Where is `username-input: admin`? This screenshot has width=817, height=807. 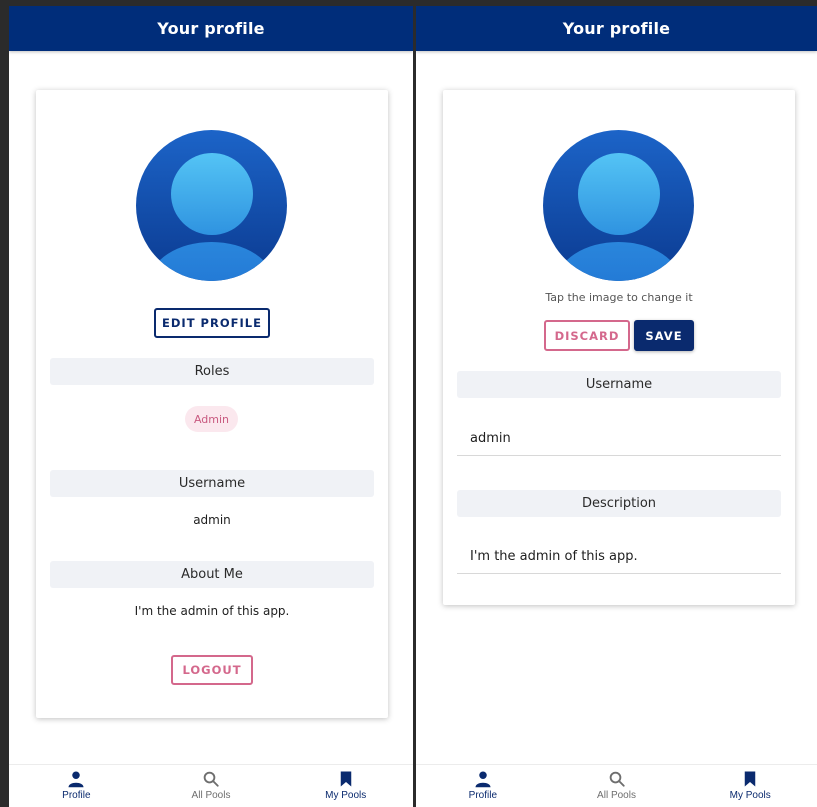
username-input: admin is located at coordinates (619, 439).